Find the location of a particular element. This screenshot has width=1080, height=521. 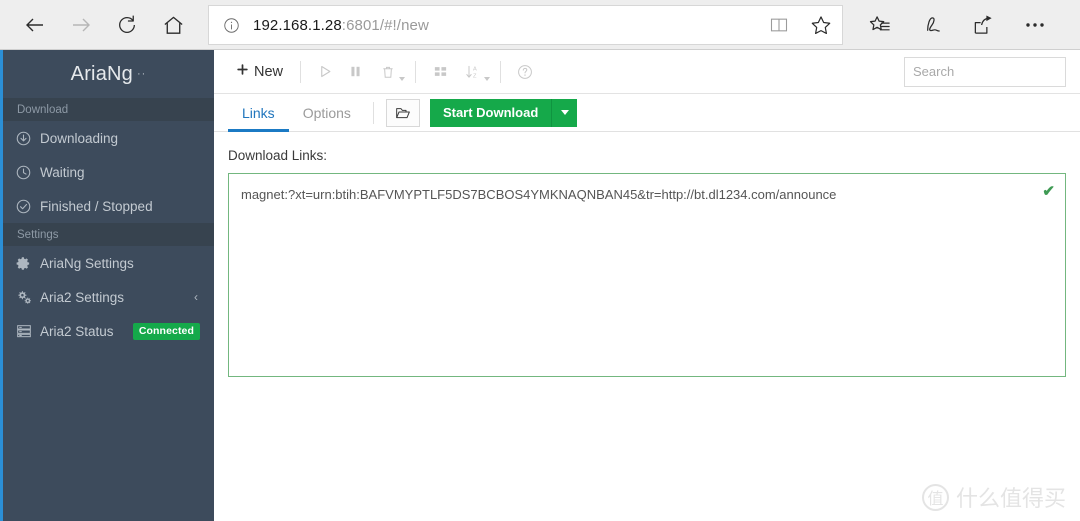

play-icon is located at coordinates (325, 72).